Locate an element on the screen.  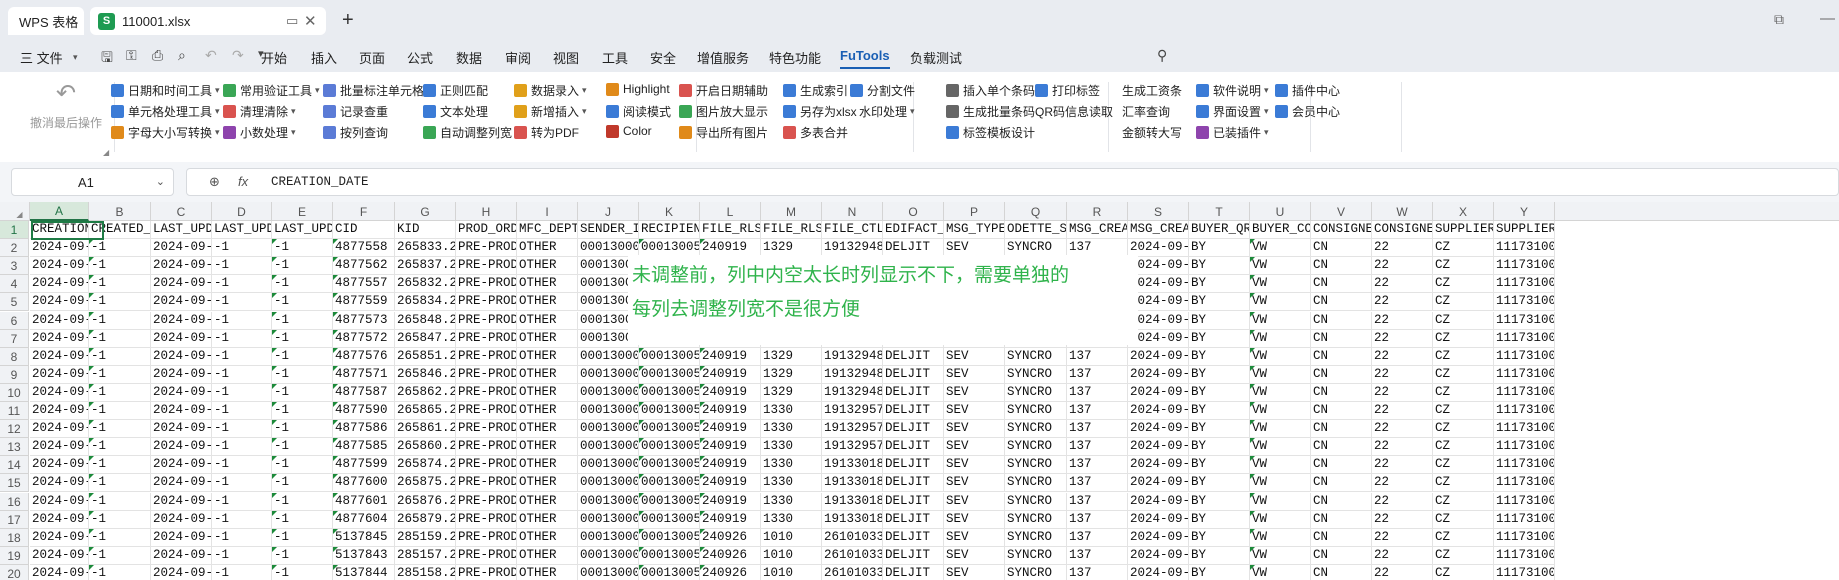
cell-G19: 285157.21 is located at coordinates (425, 555).